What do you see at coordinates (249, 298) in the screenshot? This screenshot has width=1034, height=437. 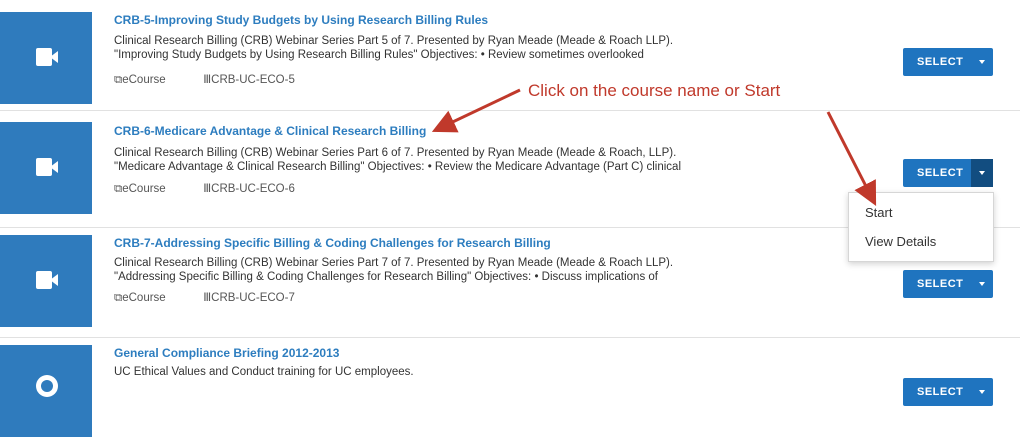 I see `course-code: ⅢCRB-UC-ECO-7` at bounding box center [249, 298].